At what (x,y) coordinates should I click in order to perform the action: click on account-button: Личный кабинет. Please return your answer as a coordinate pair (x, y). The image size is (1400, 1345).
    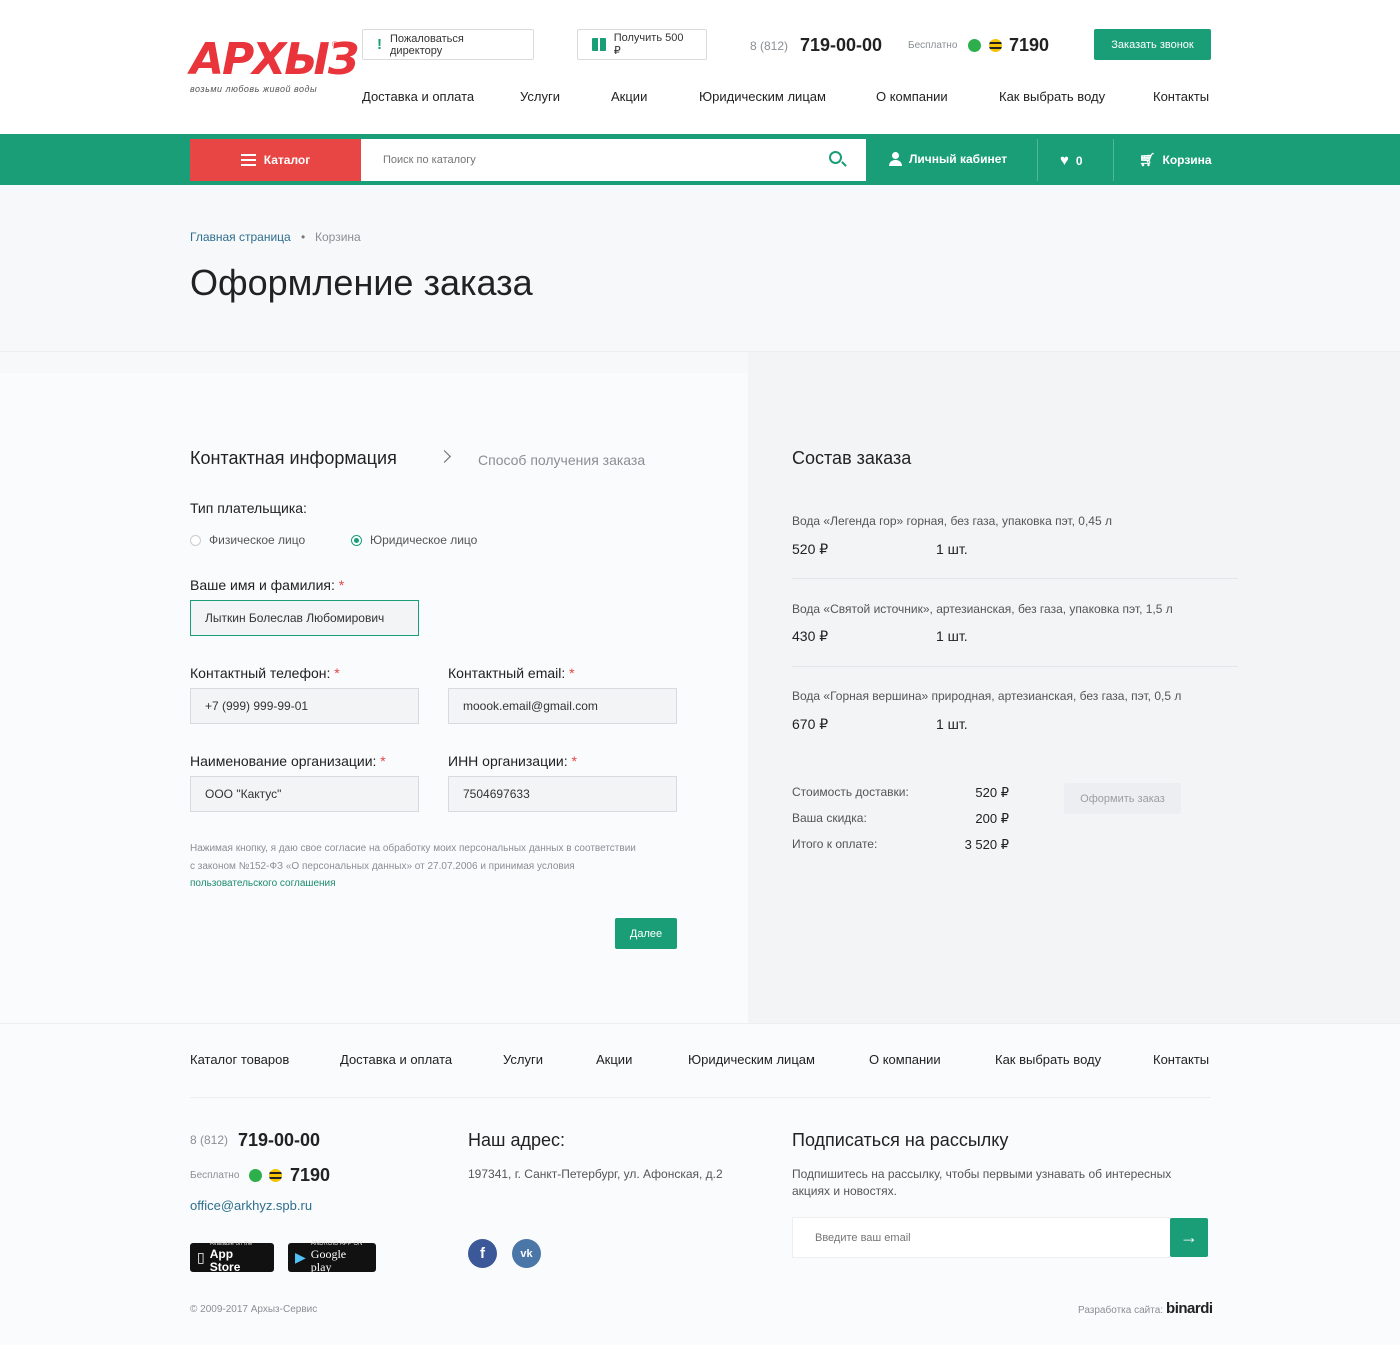
    Looking at the image, I should click on (948, 159).